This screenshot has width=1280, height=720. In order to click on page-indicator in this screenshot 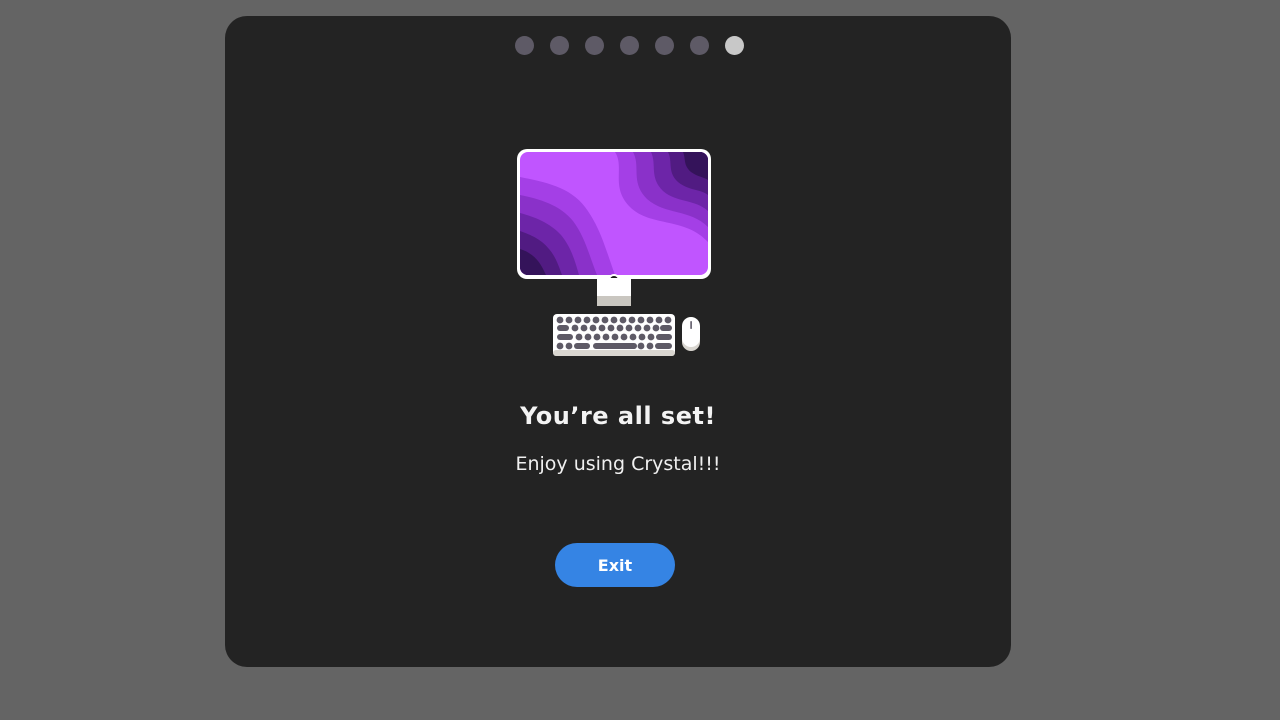, I will do `click(618, 46)`.